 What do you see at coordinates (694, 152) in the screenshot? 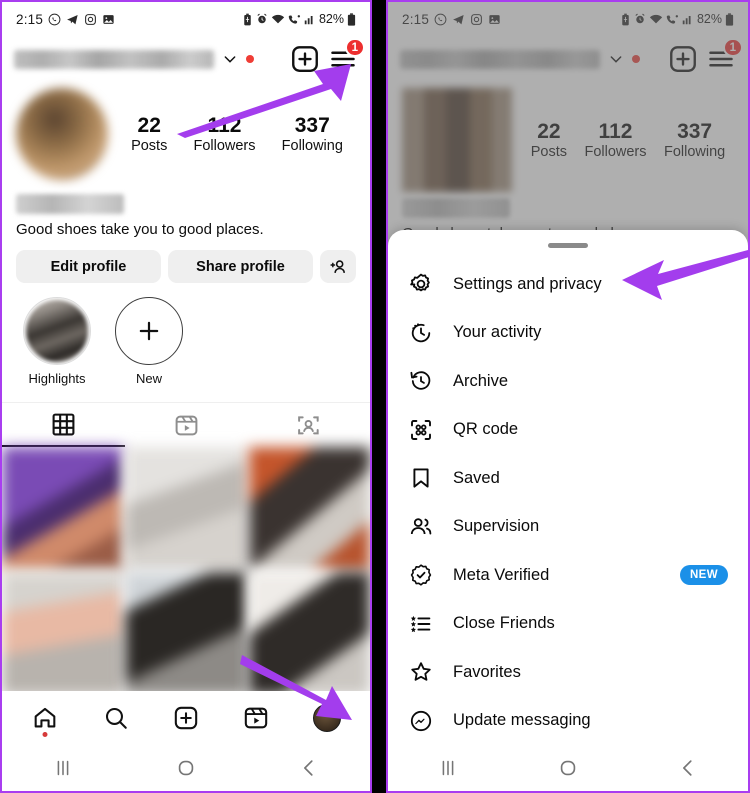
I see `stat-following-label: Following` at bounding box center [694, 152].